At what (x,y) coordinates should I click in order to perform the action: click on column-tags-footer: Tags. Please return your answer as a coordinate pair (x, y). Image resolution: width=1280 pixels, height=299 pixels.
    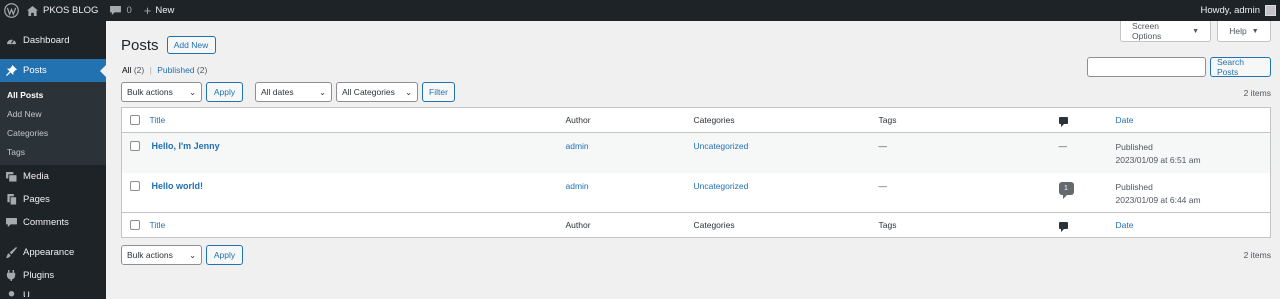
    Looking at the image, I should click on (968, 225).